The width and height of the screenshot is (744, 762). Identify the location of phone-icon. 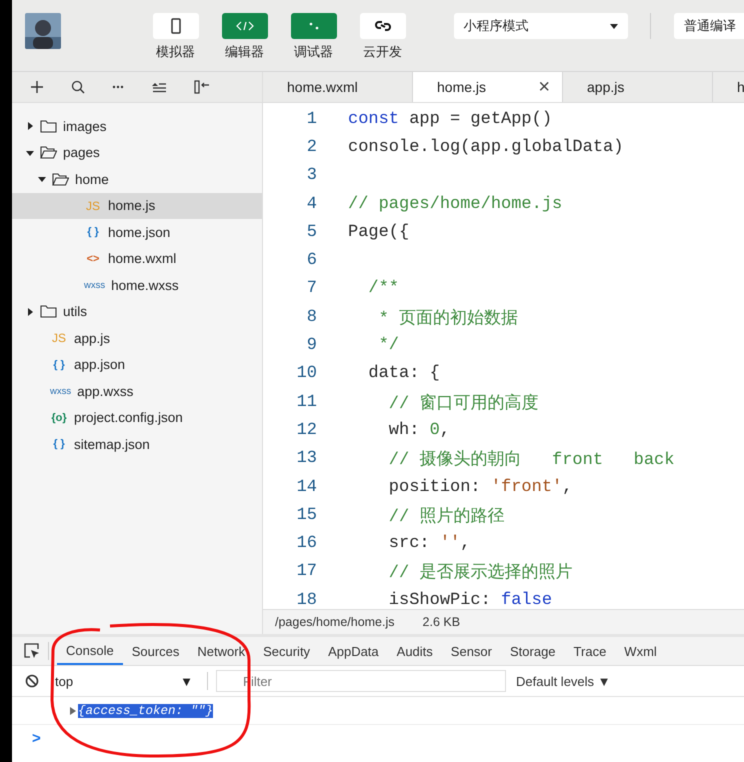
(175, 26).